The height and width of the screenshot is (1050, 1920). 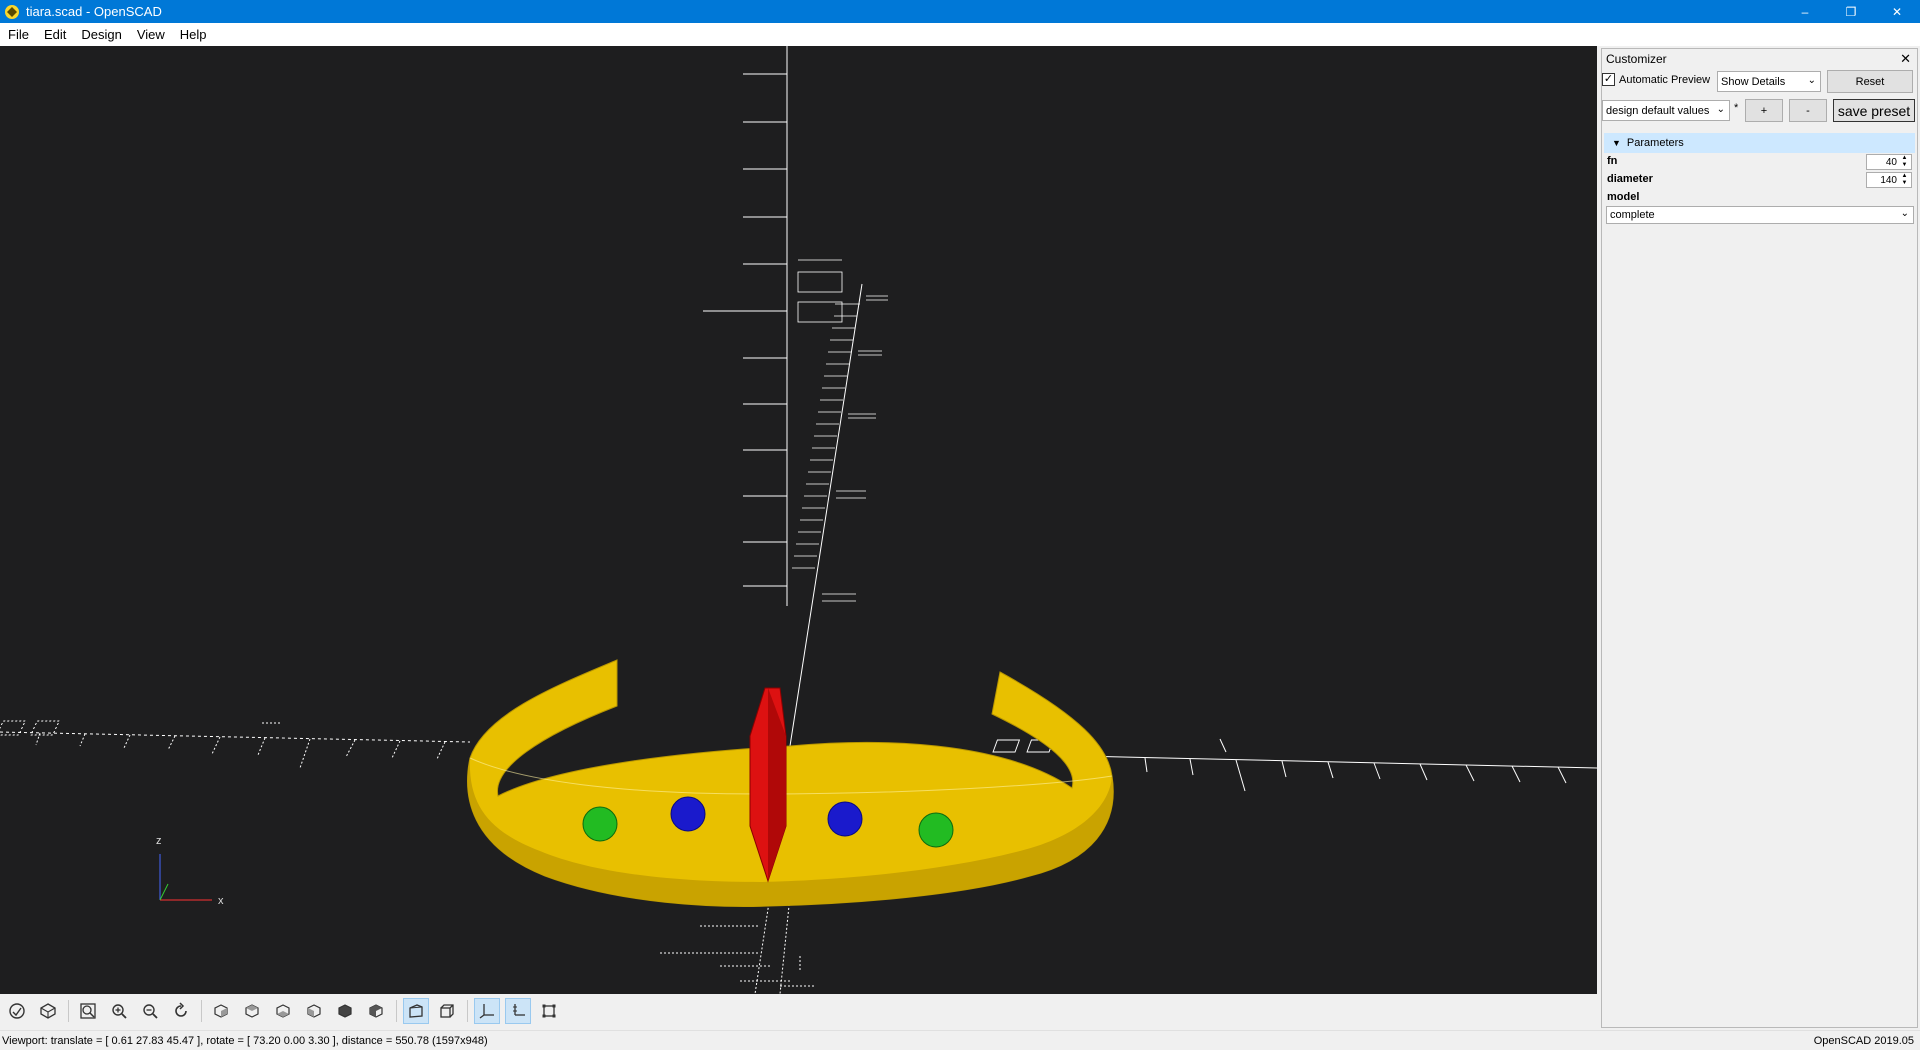 What do you see at coordinates (18, 34) in the screenshot?
I see `menu-file: File` at bounding box center [18, 34].